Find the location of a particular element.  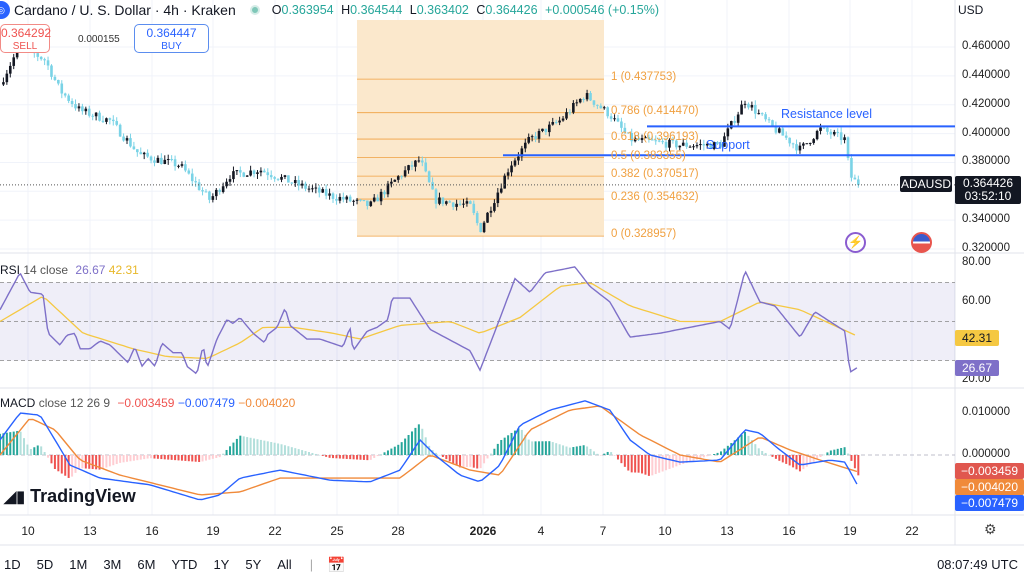

range-button-5d: 5D is located at coordinates (45, 564).